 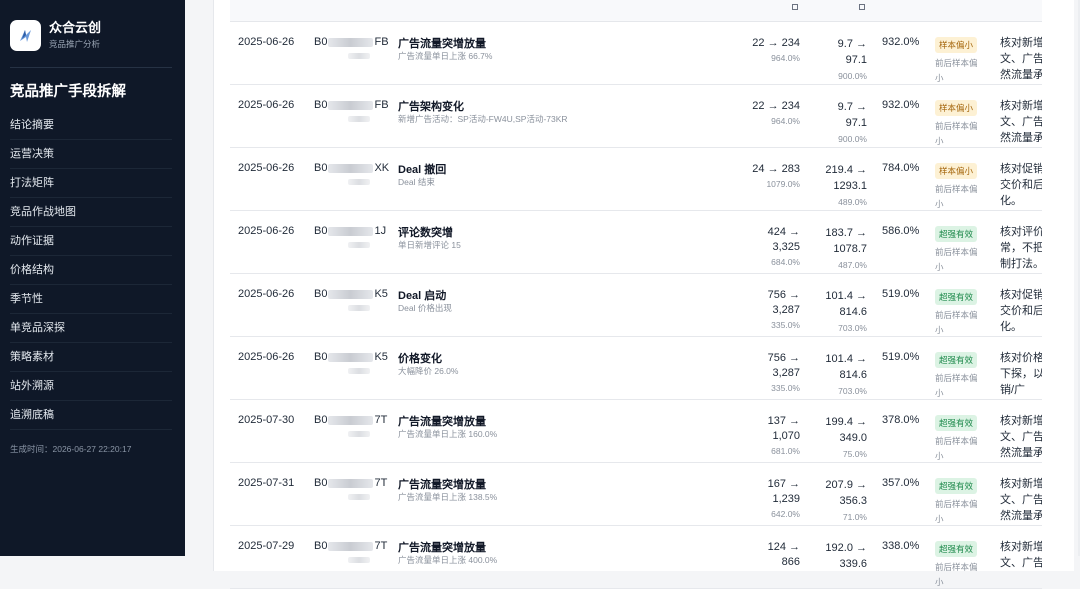 I want to click on action-note: 核对新增文、广告然流量承, so click(x=1021, y=437).